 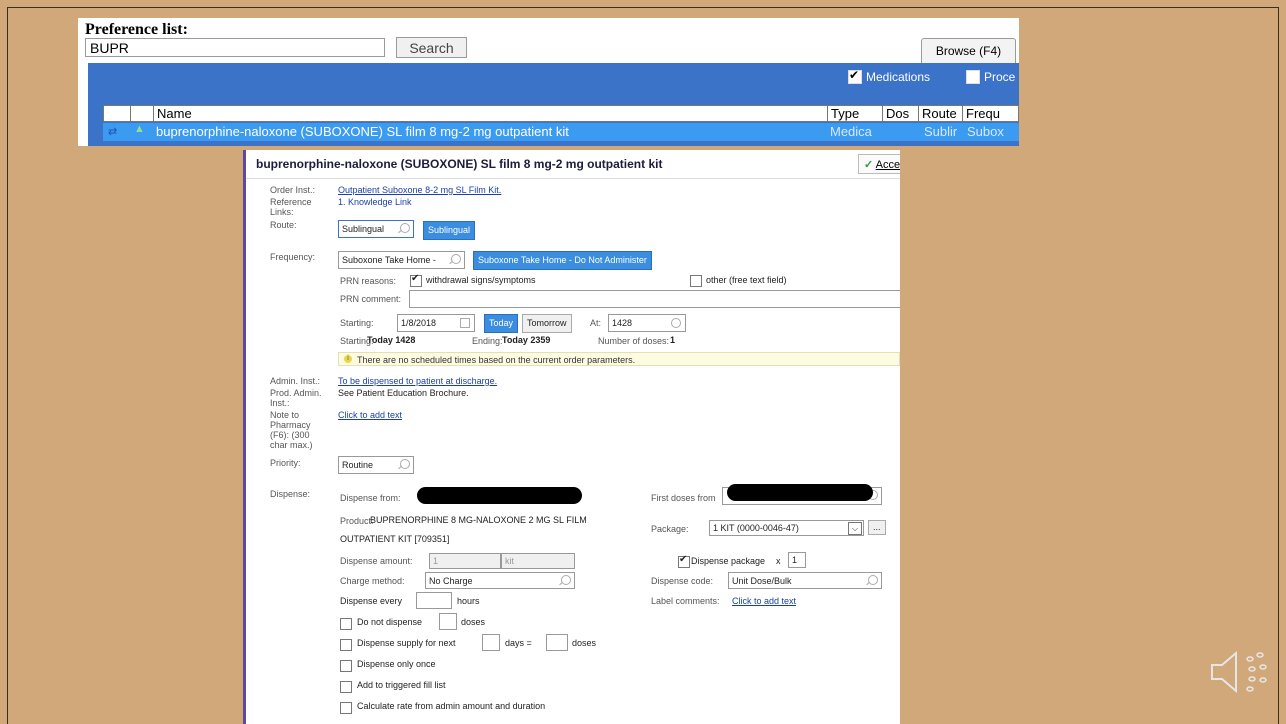 I want to click on dispense-supply-days-input, so click(x=491, y=642).